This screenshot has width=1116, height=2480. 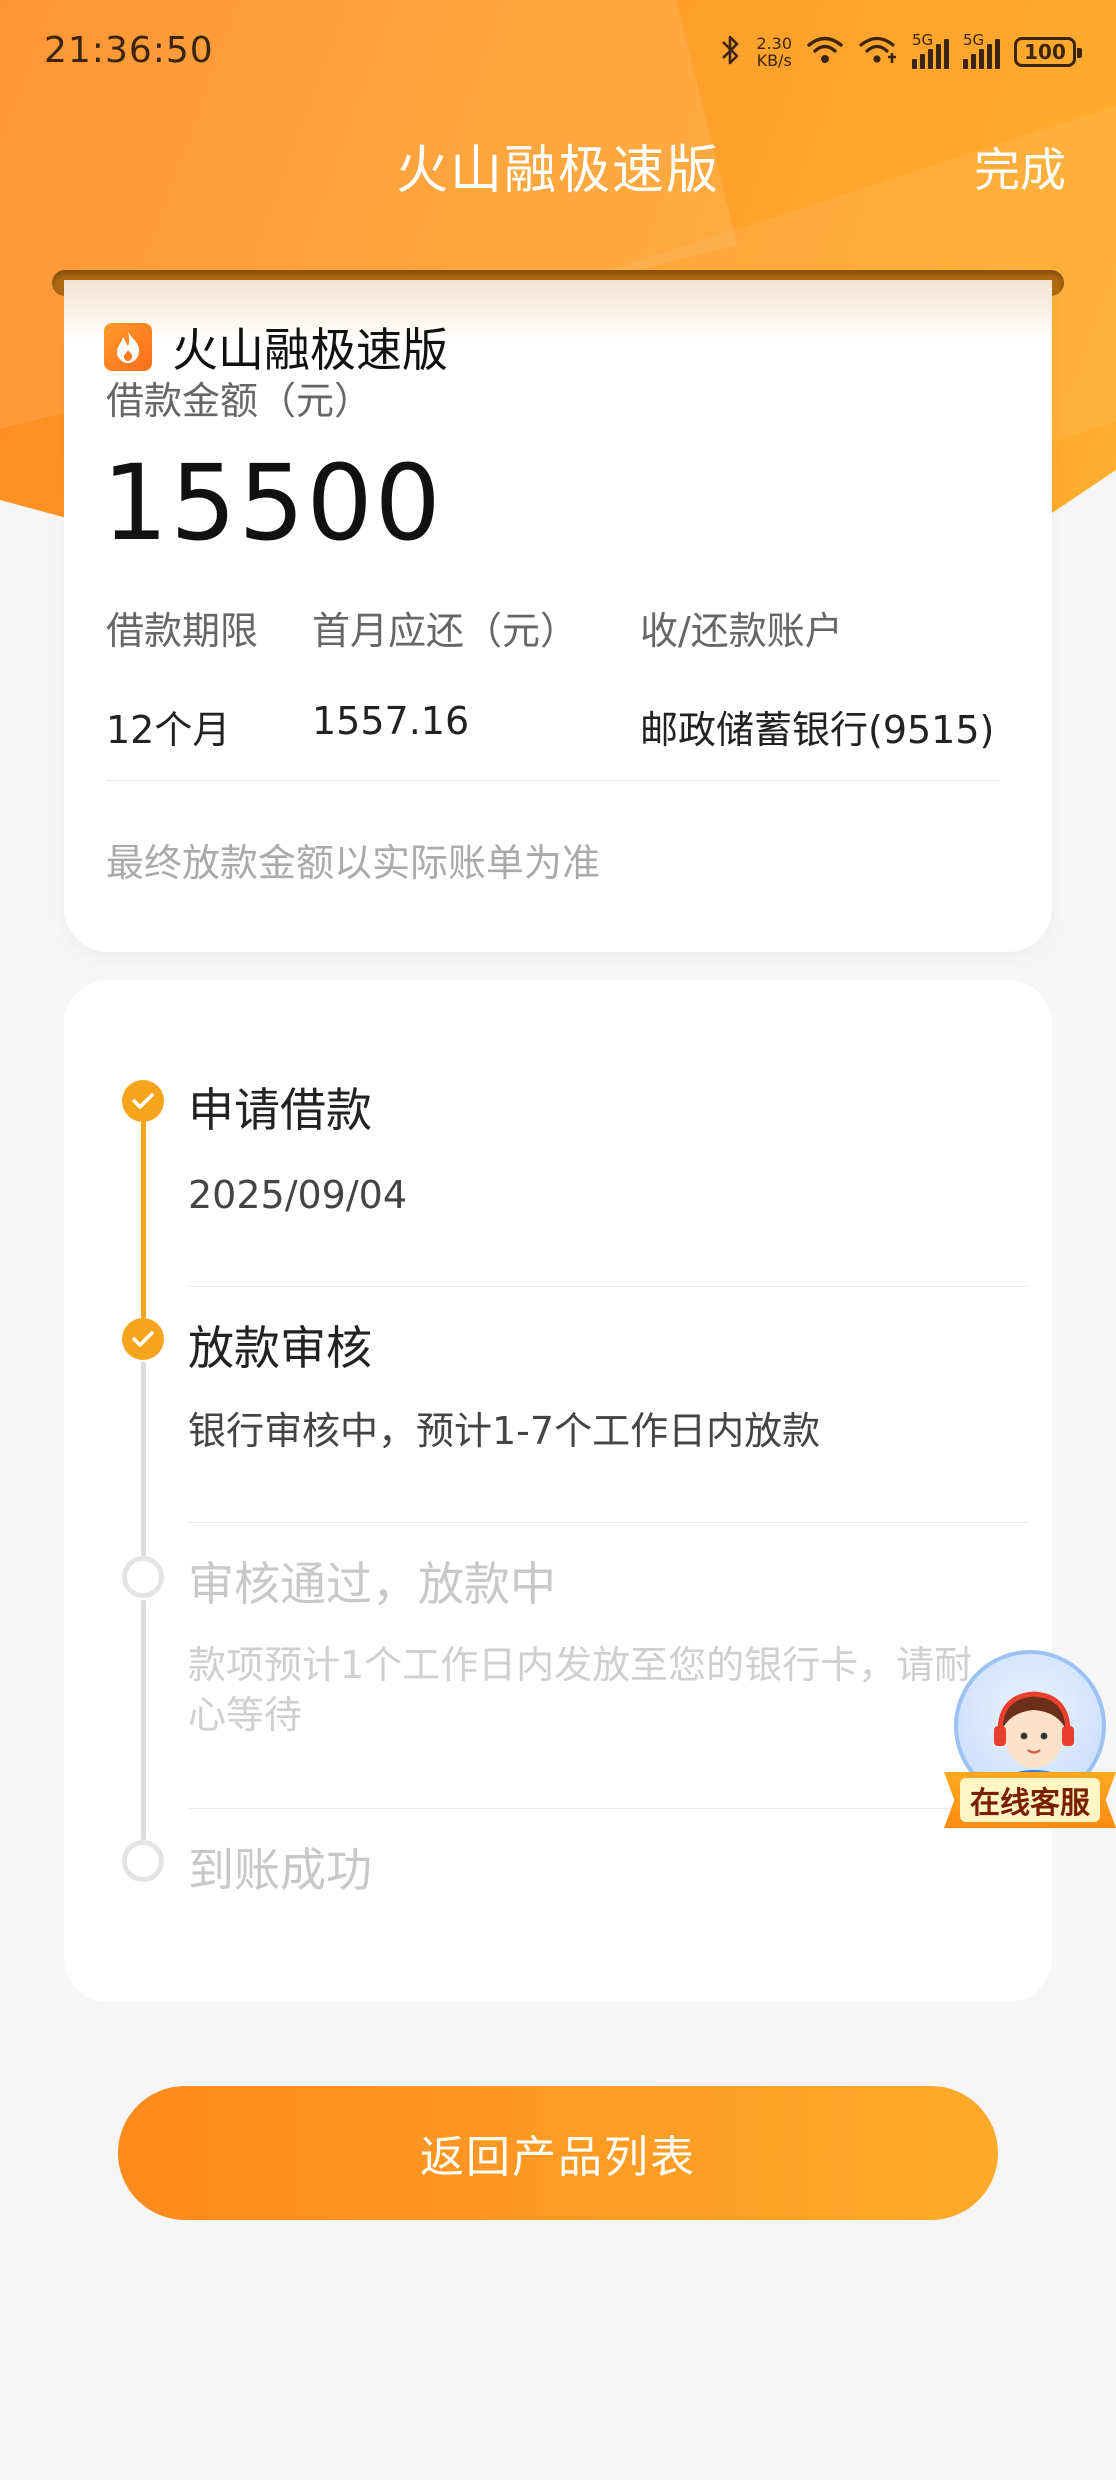 What do you see at coordinates (391, 721) in the screenshot?
I see `first-repay-value: 1557.16` at bounding box center [391, 721].